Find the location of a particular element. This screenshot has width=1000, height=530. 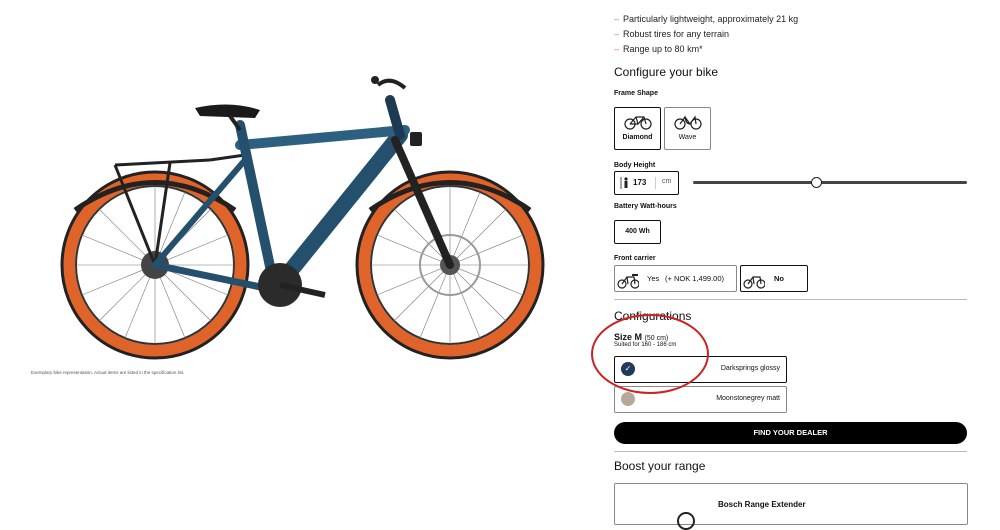

boost-title: Boost your range is located at coordinates (660, 466).